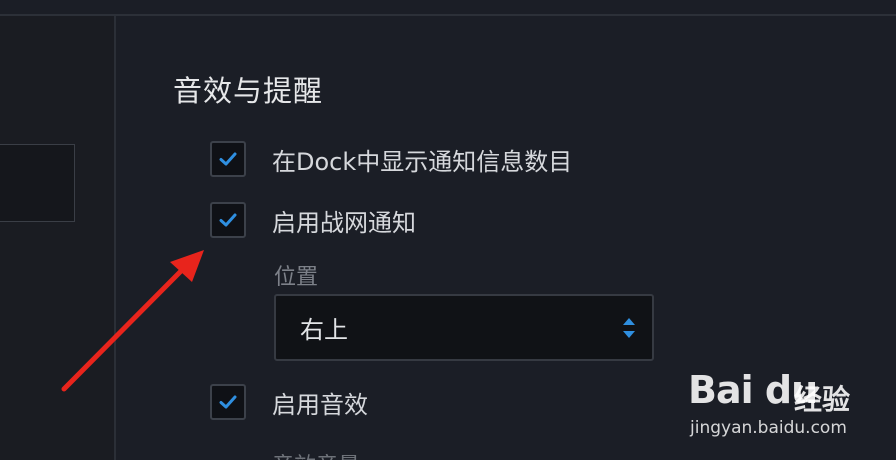  What do you see at coordinates (629, 328) in the screenshot?
I see `updown-chevron-icon` at bounding box center [629, 328].